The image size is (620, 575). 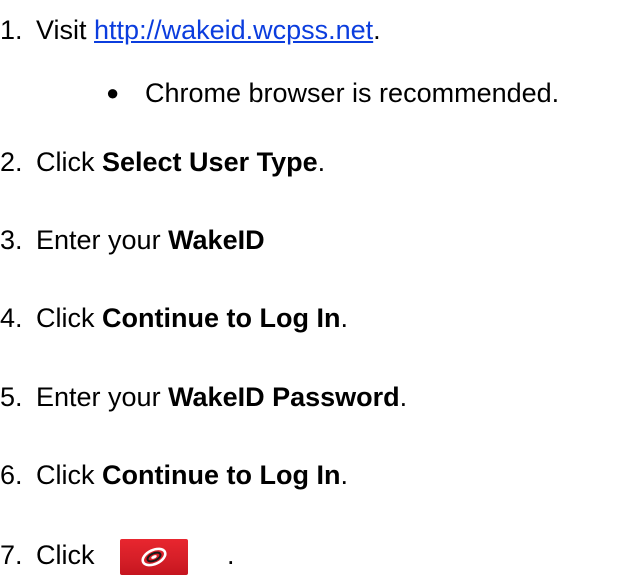 I want to click on bullet-text: Chrome browser is recommended., so click(x=352, y=93).